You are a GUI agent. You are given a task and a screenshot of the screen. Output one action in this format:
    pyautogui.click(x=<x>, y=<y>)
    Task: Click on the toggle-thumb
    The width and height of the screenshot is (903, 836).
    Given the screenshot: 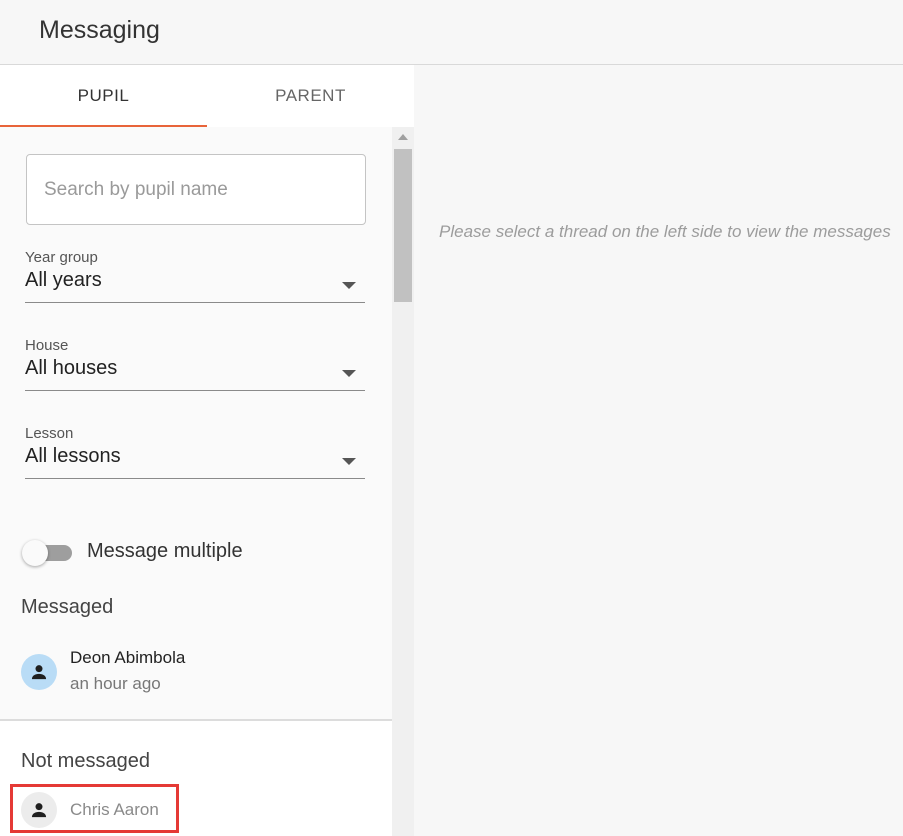 What is the action you would take?
    pyautogui.click(x=35, y=553)
    